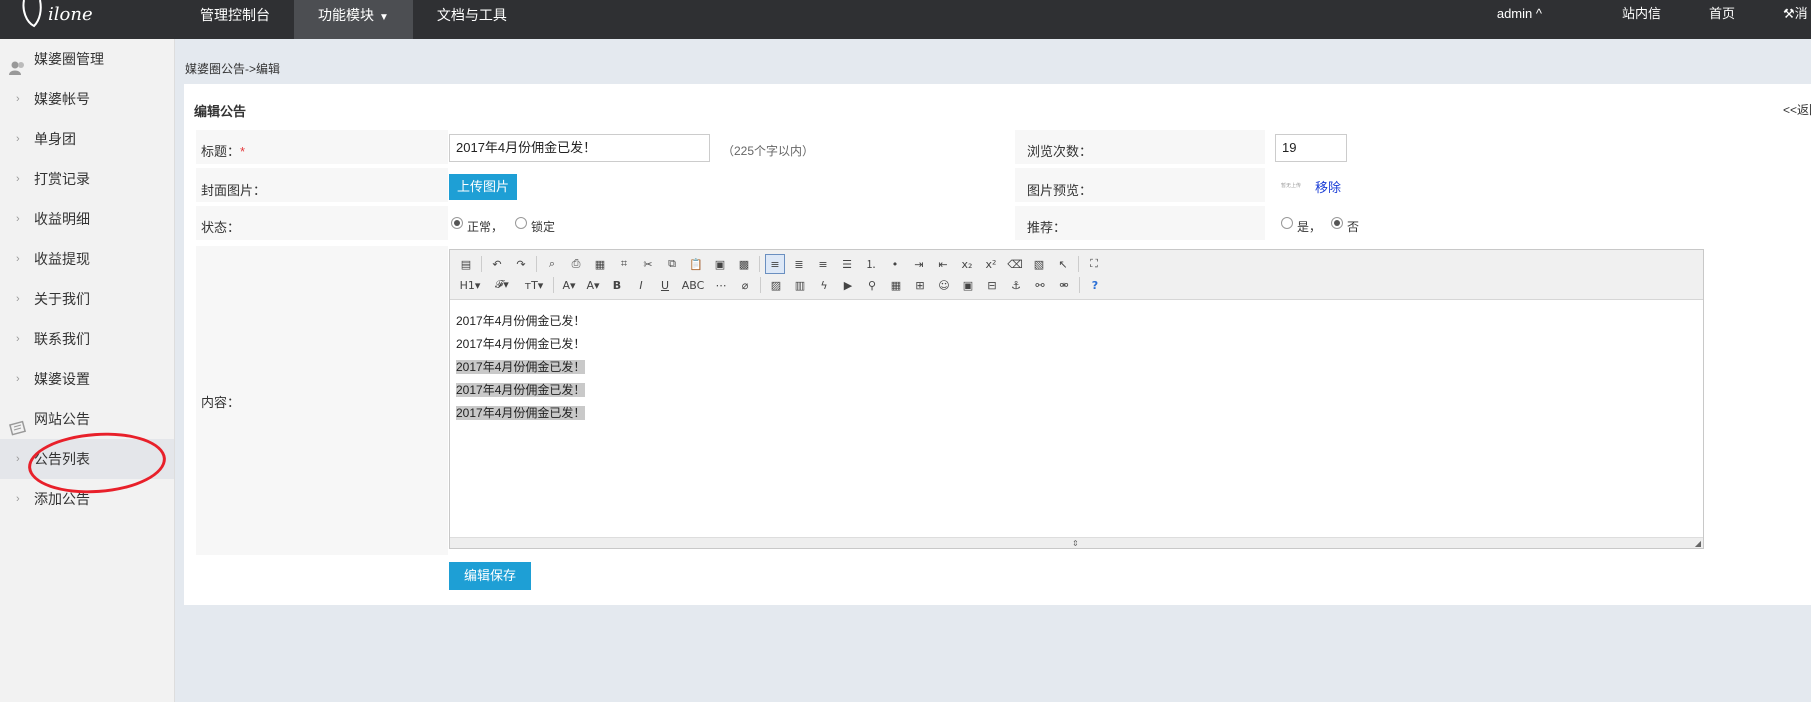 This screenshot has width=1811, height=702. I want to click on fullscreen-icon: ⛶, so click(1094, 264).